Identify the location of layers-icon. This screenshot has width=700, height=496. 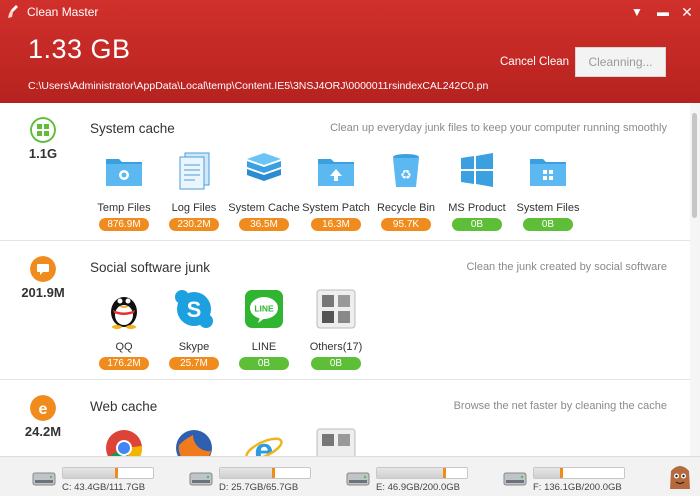
(264, 167).